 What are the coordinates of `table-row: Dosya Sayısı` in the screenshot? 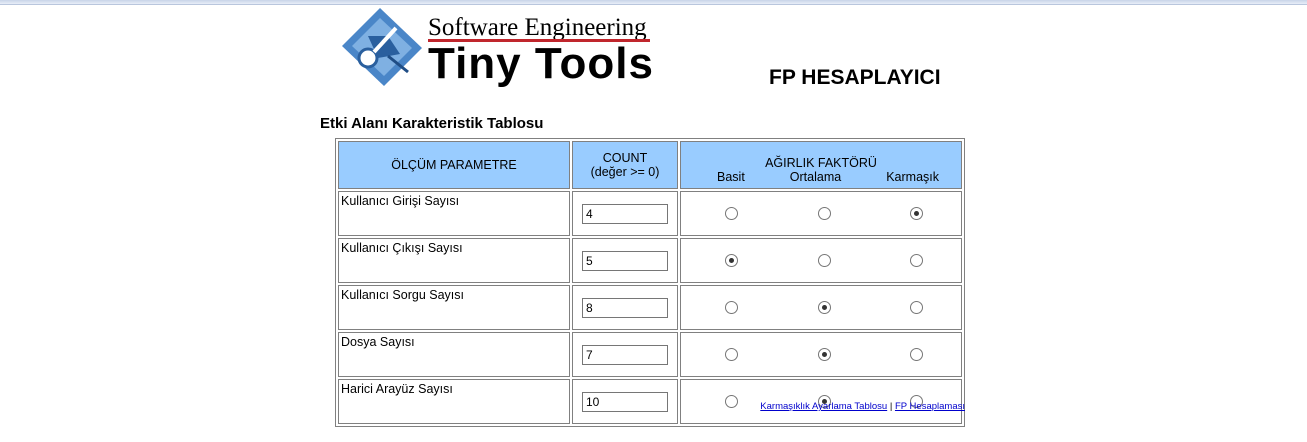 It's located at (650, 354).